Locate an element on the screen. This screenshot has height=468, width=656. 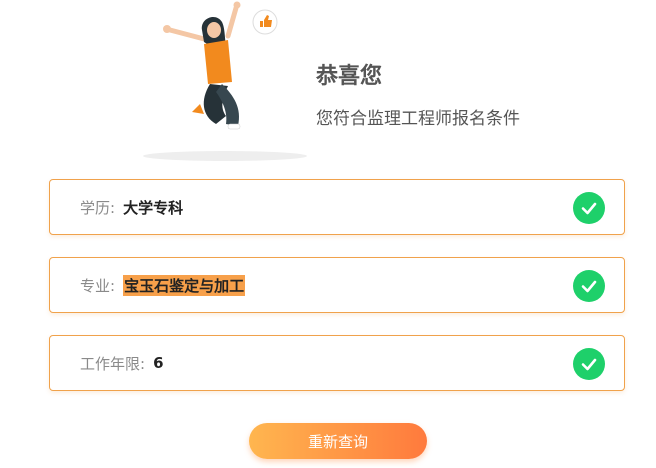
thumbs-up-icon is located at coordinates (265, 22).